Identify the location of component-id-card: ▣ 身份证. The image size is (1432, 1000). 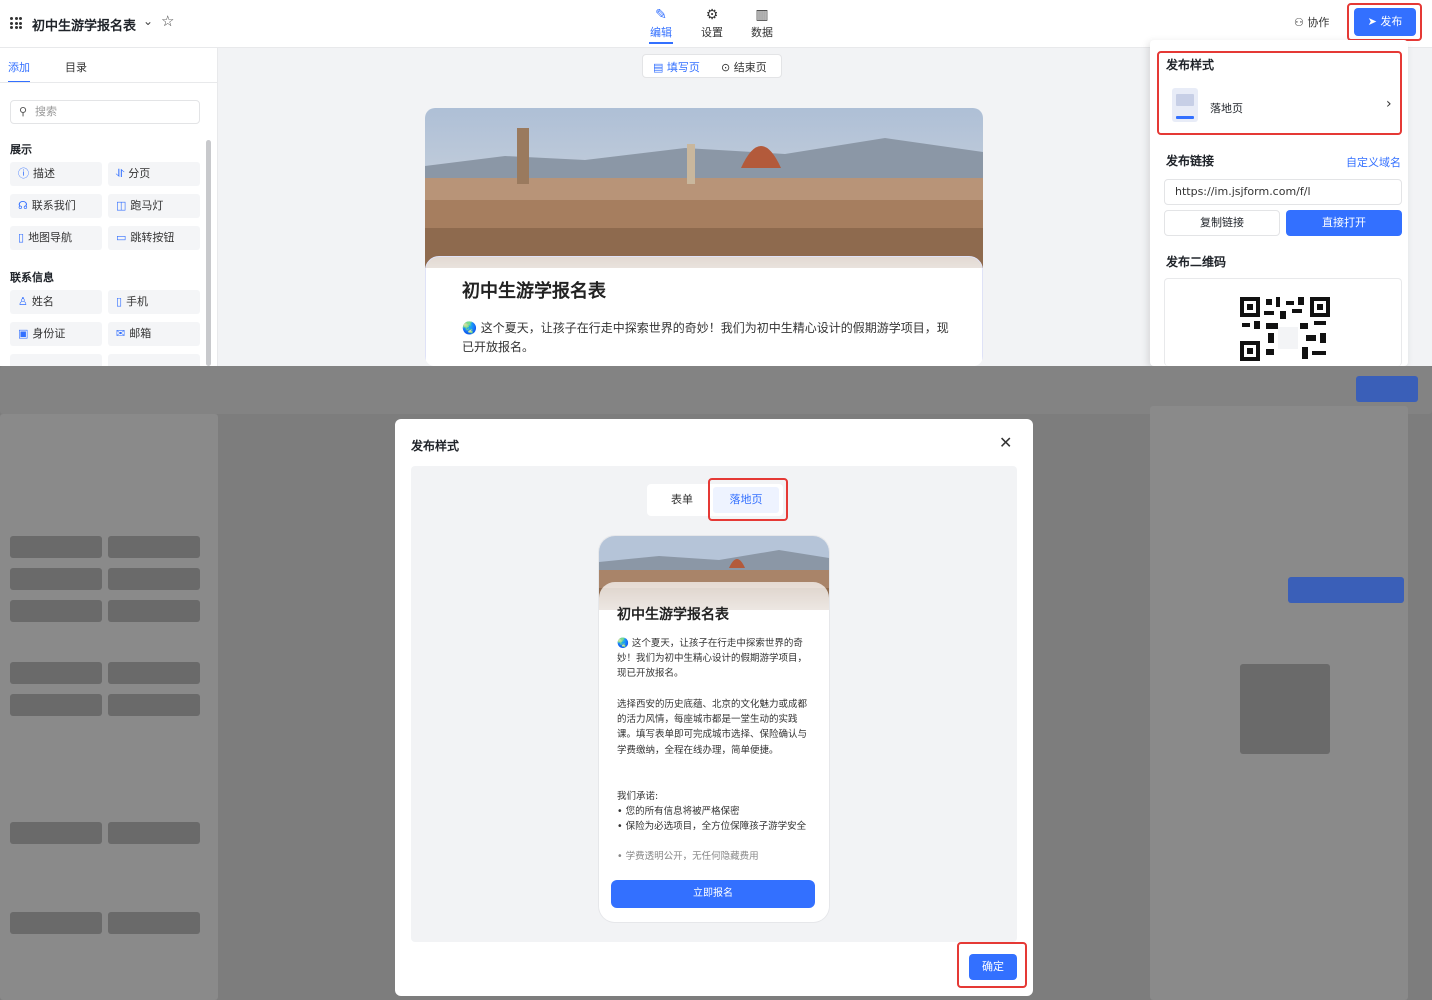
(56, 334).